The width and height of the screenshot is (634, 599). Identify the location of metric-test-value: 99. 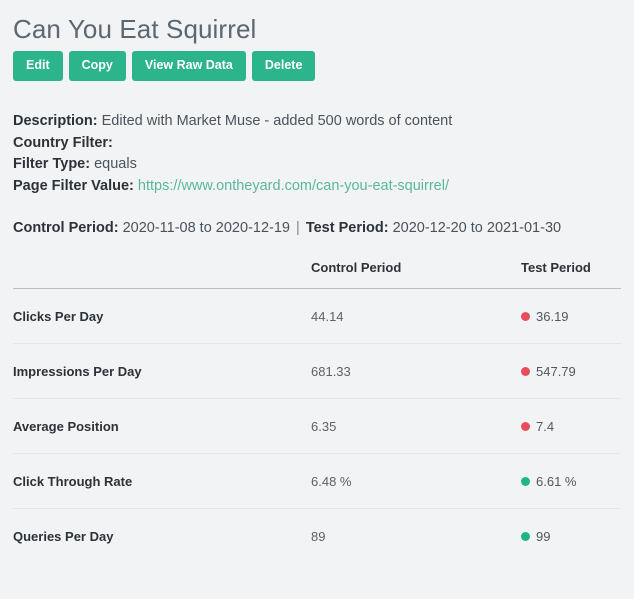
(543, 536).